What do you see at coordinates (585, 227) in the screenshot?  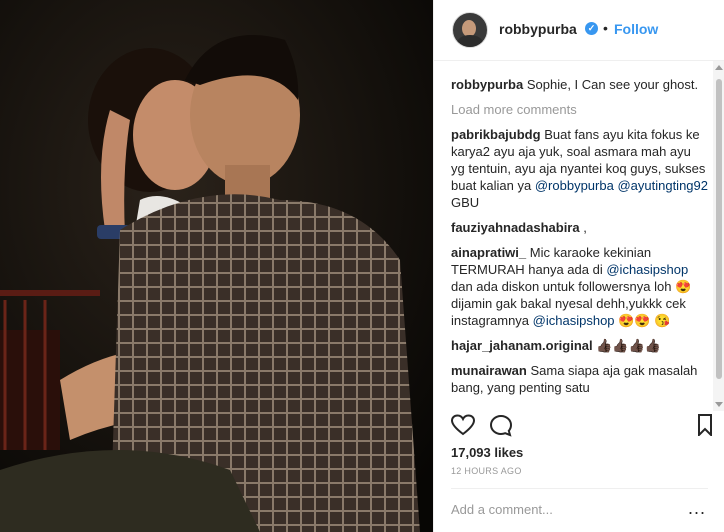 I see `comment-text: ,` at bounding box center [585, 227].